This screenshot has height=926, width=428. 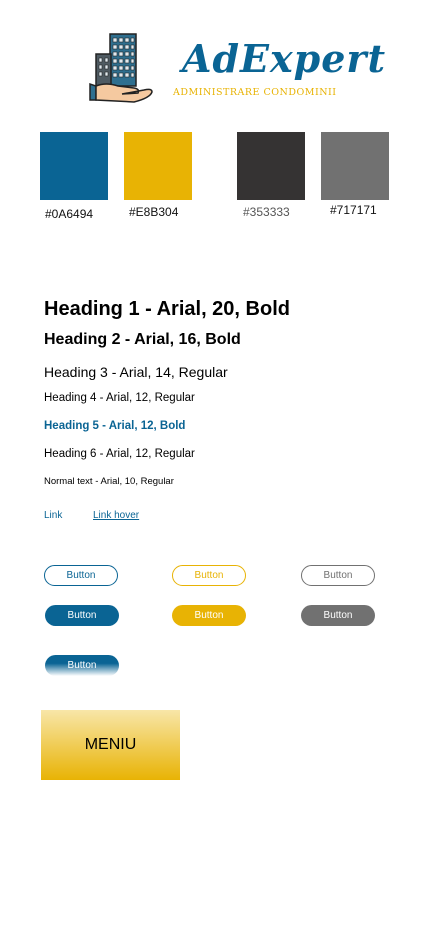 I want to click on color-swatch-gray, so click(x=355, y=166).